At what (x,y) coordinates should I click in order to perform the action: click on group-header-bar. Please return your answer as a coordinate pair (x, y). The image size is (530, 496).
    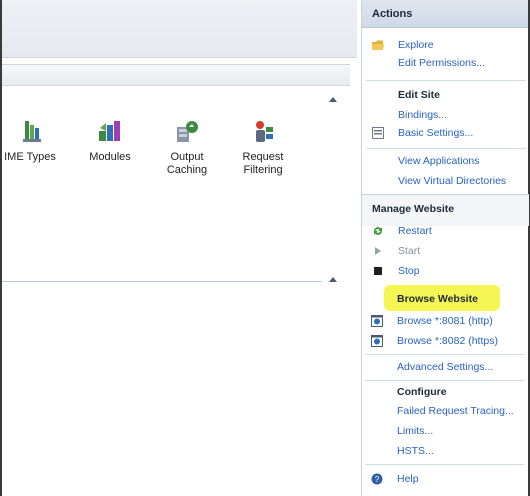
    Looking at the image, I should click on (176, 75).